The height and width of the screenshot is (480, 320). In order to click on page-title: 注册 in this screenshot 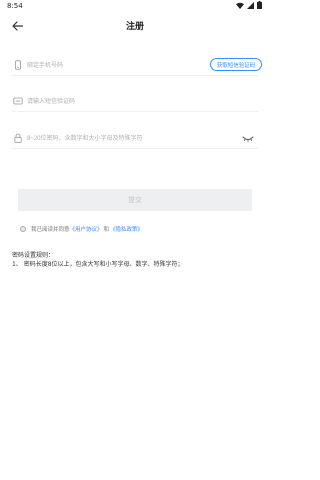, I will do `click(134, 27)`.